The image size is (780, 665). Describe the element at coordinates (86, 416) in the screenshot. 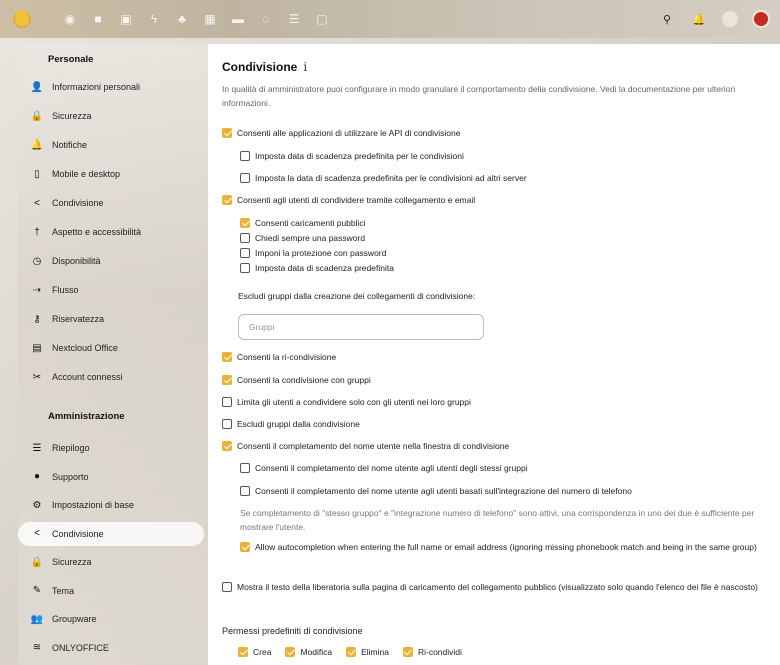

I see `admin-heading: Amministrazione` at that location.